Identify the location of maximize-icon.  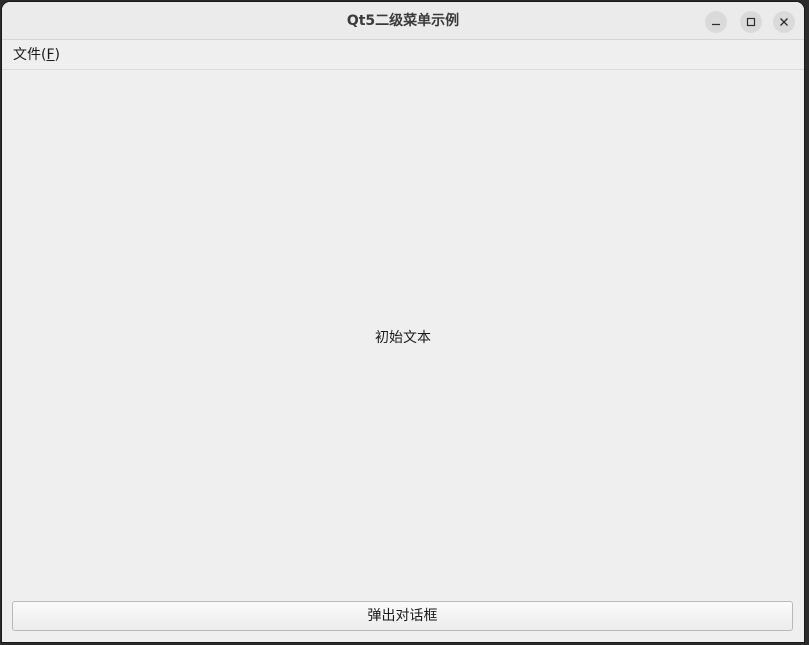
(751, 22).